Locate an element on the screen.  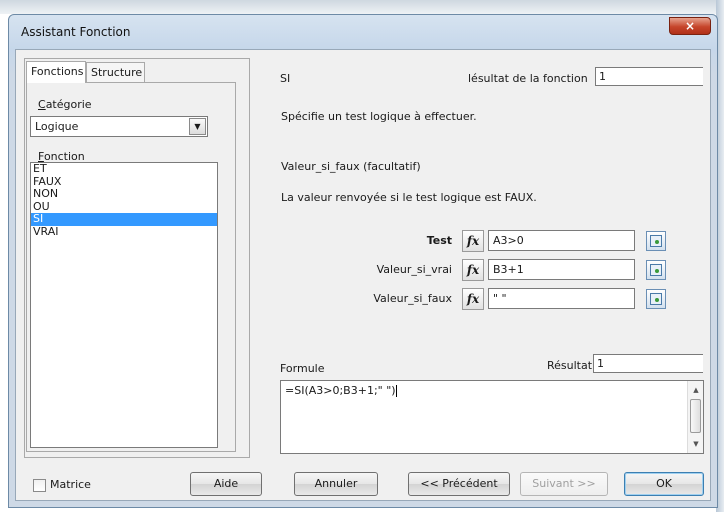
close-button: × is located at coordinates (690, 26).